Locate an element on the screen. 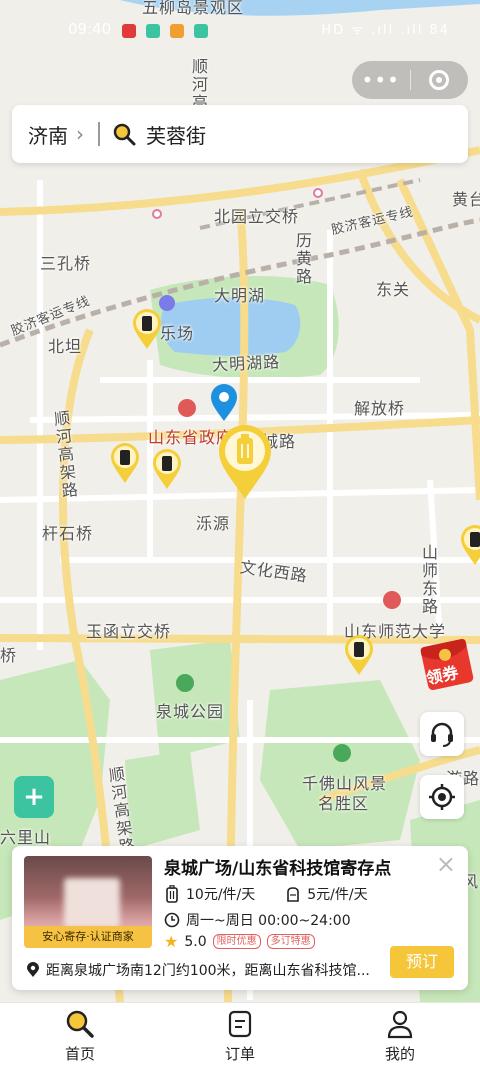  map-label: 黄台 is located at coordinates (466, 199).